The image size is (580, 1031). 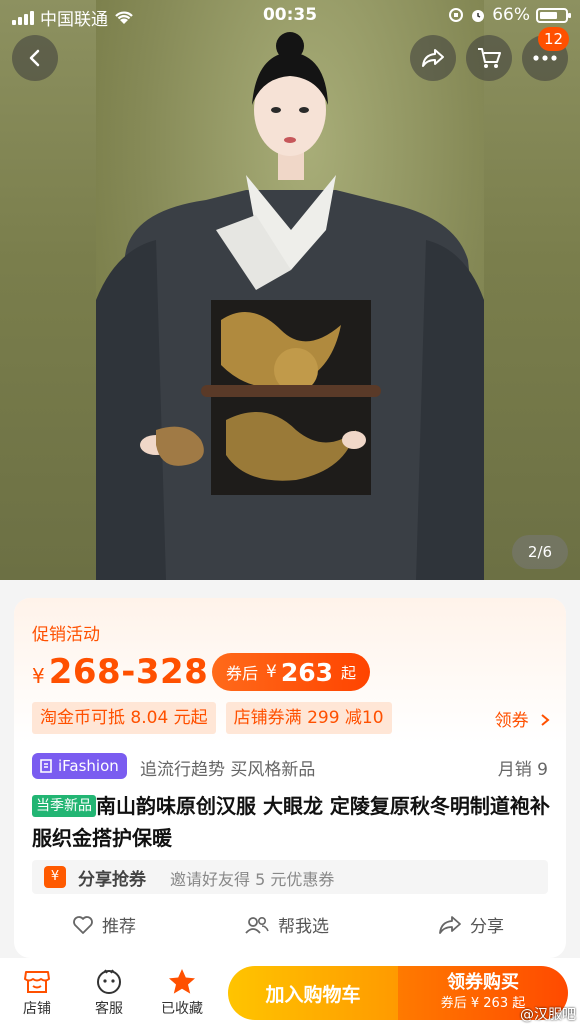 I want to click on bottom-action-bar: 店铺 客服 已收藏 加入购物车 领券购买 券后 ¥ 263 起, so click(x=290, y=994).